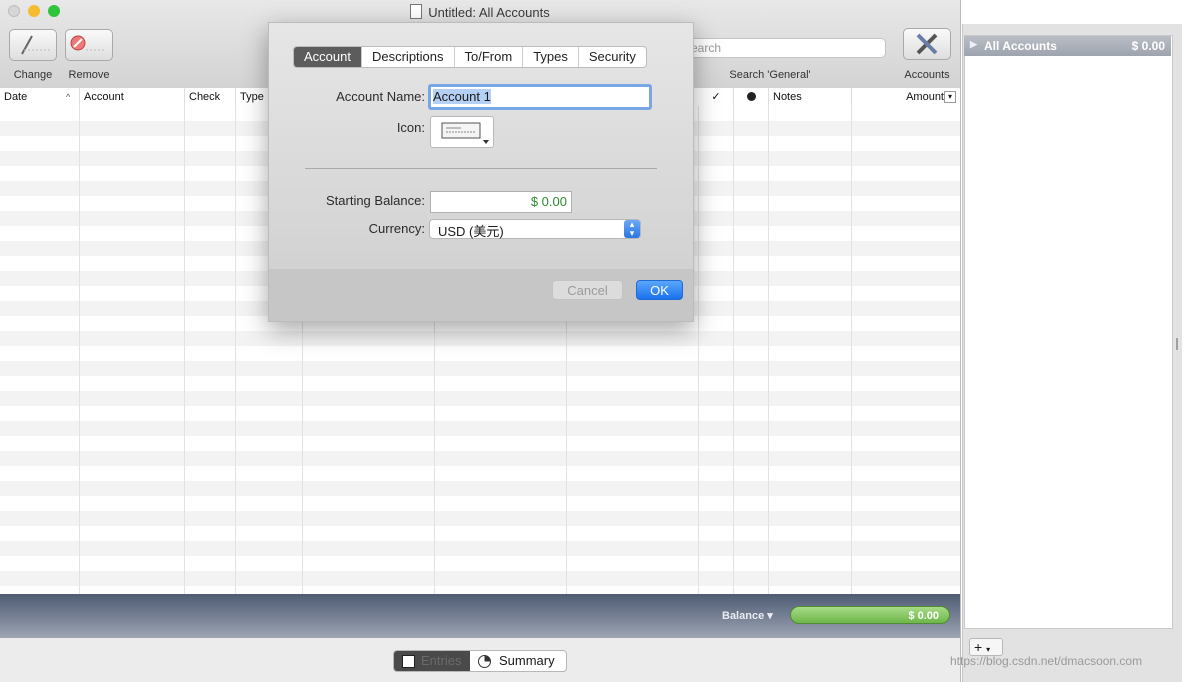 This screenshot has height=682, width=1198. Describe the element at coordinates (612, 57) in the screenshot. I see `tab-security: Security` at that location.